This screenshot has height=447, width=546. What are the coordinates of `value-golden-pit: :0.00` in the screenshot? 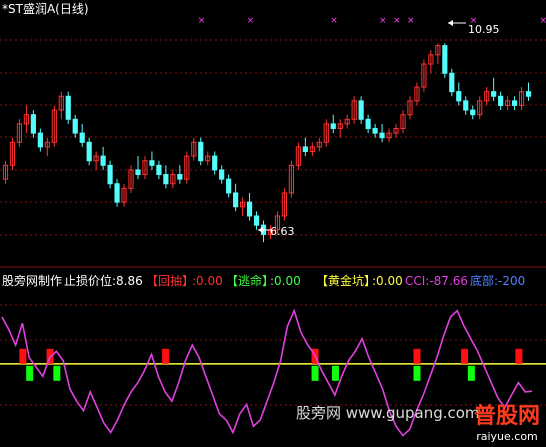 It's located at (387, 281).